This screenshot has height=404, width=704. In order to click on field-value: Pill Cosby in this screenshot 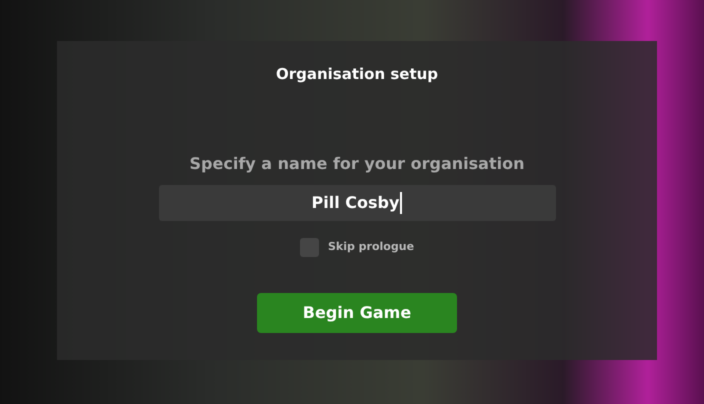, I will do `click(356, 203)`.